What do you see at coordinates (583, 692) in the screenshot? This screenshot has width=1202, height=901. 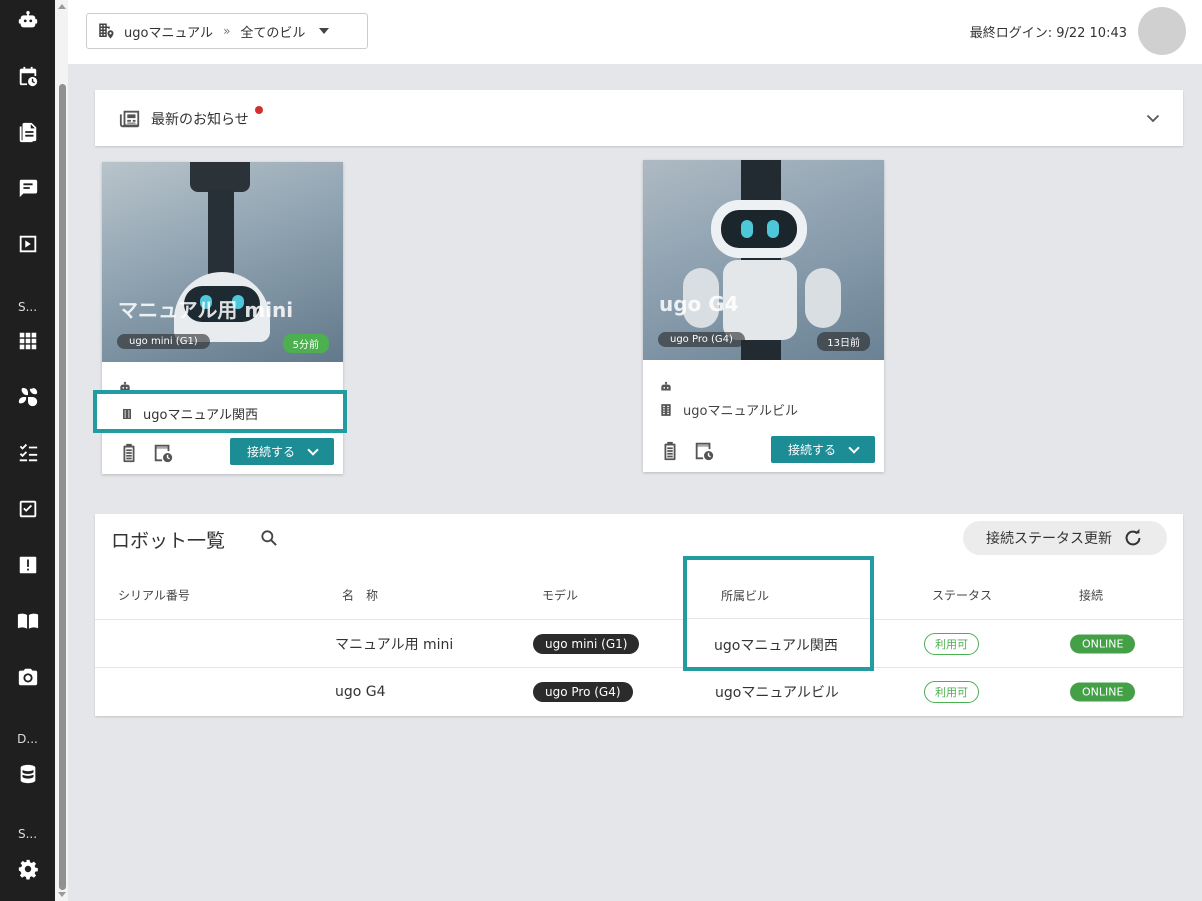 I see `model-cell: ugo Pro (G4)` at bounding box center [583, 692].